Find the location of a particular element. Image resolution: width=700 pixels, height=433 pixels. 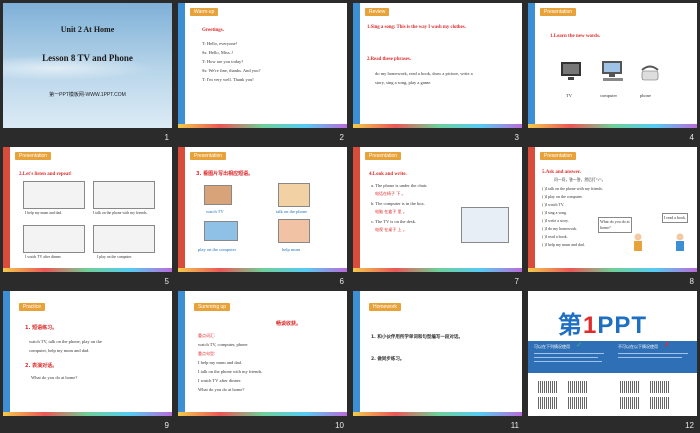

slide-number: 8 is located at coordinates (691, 281).